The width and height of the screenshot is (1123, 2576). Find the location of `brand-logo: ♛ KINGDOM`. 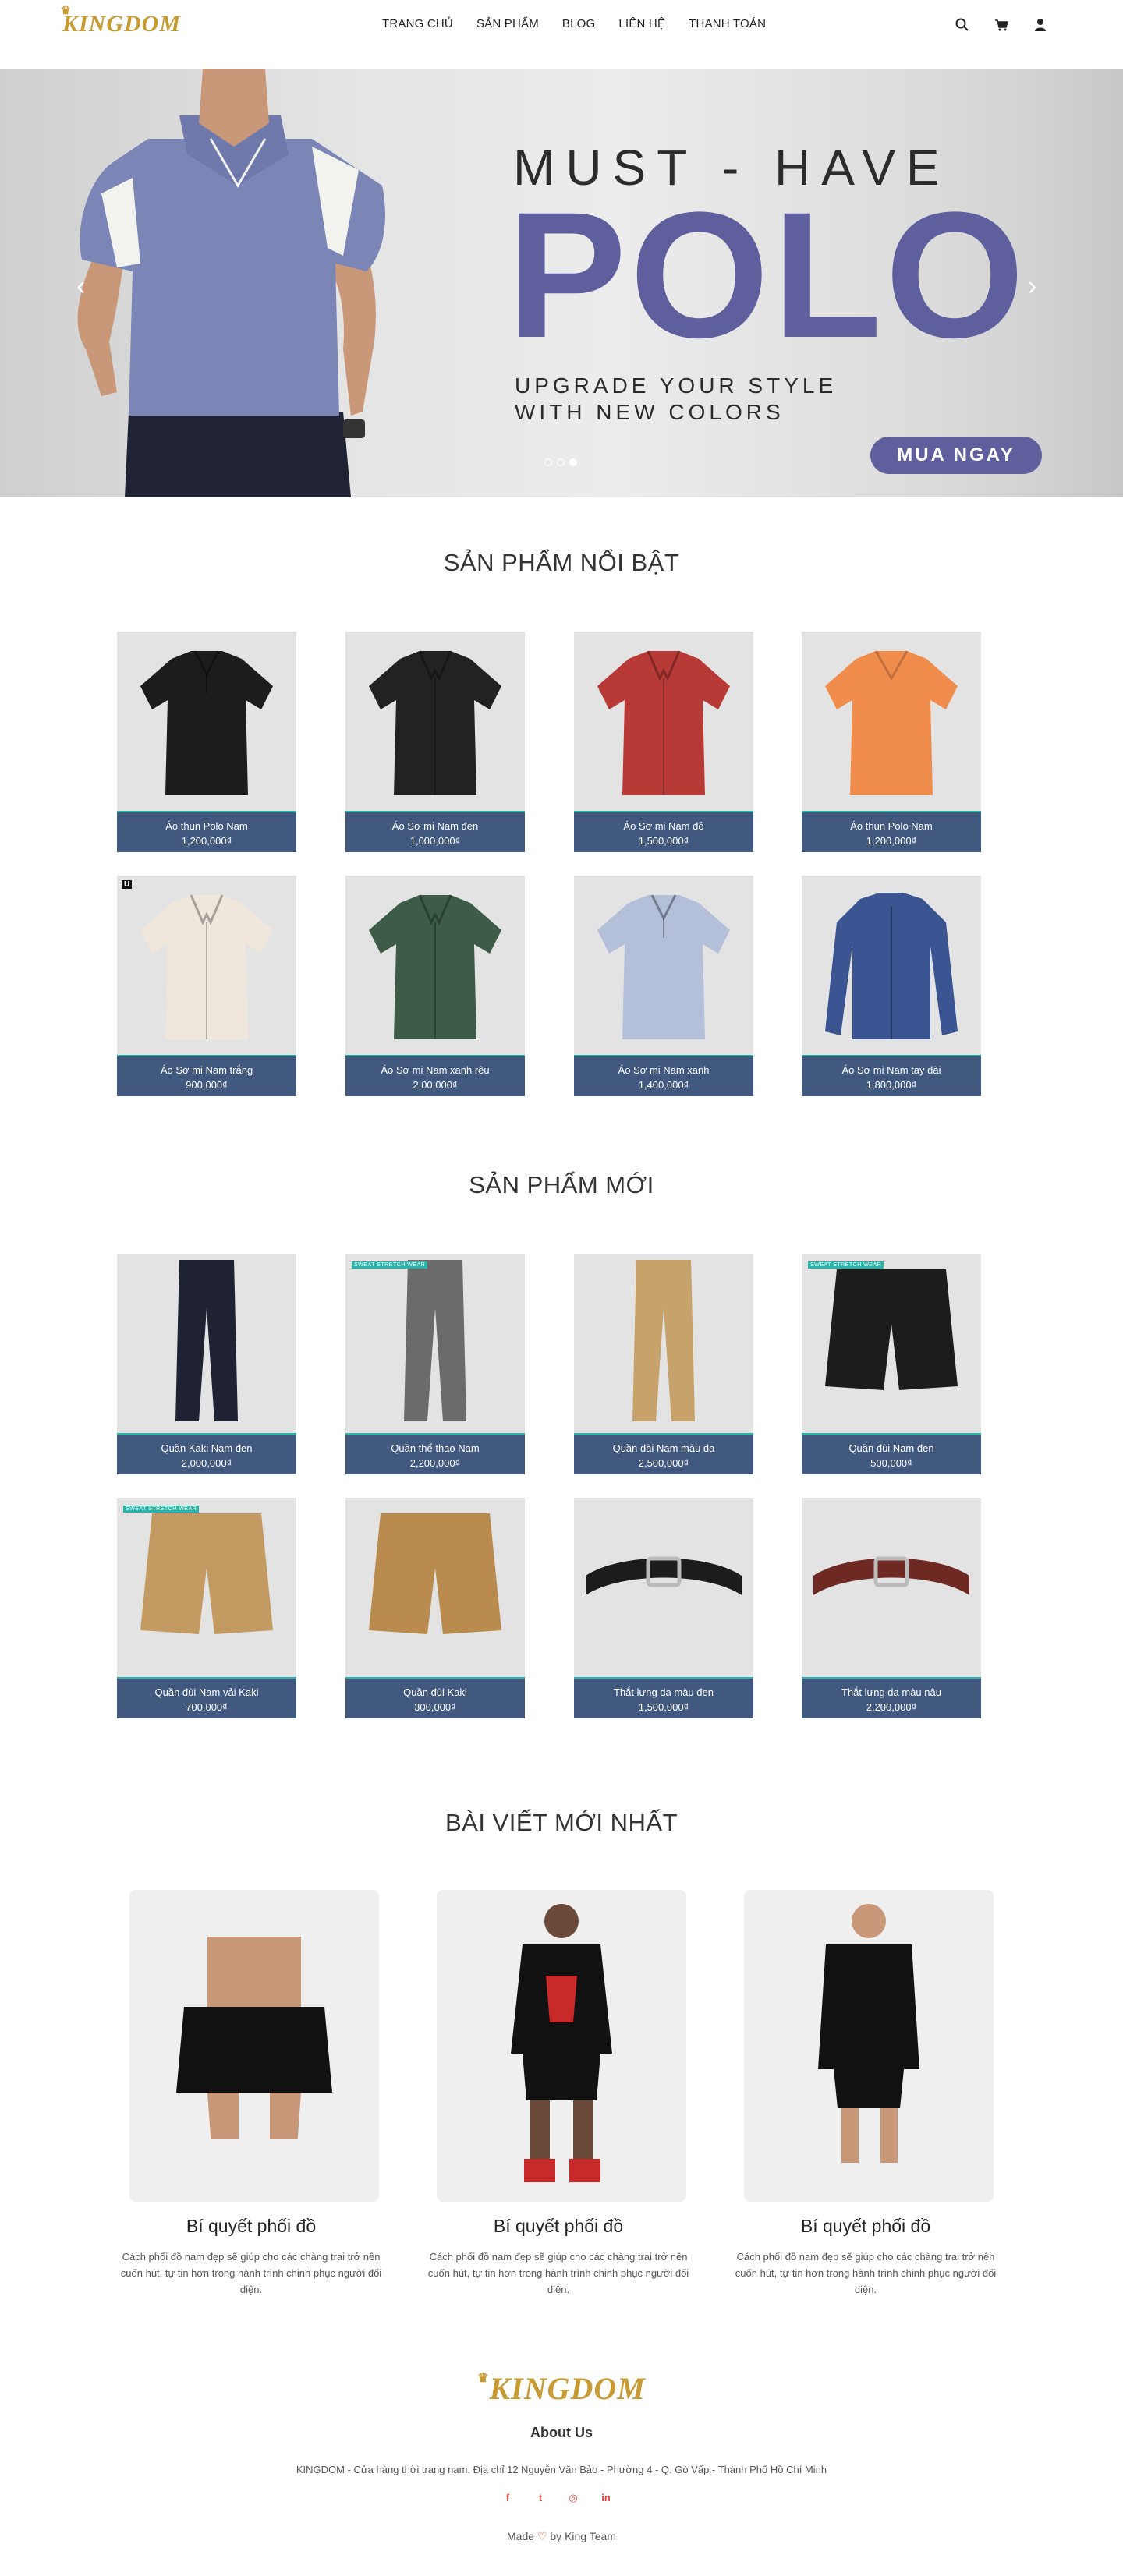

brand-logo: ♛ KINGDOM is located at coordinates (121, 21).